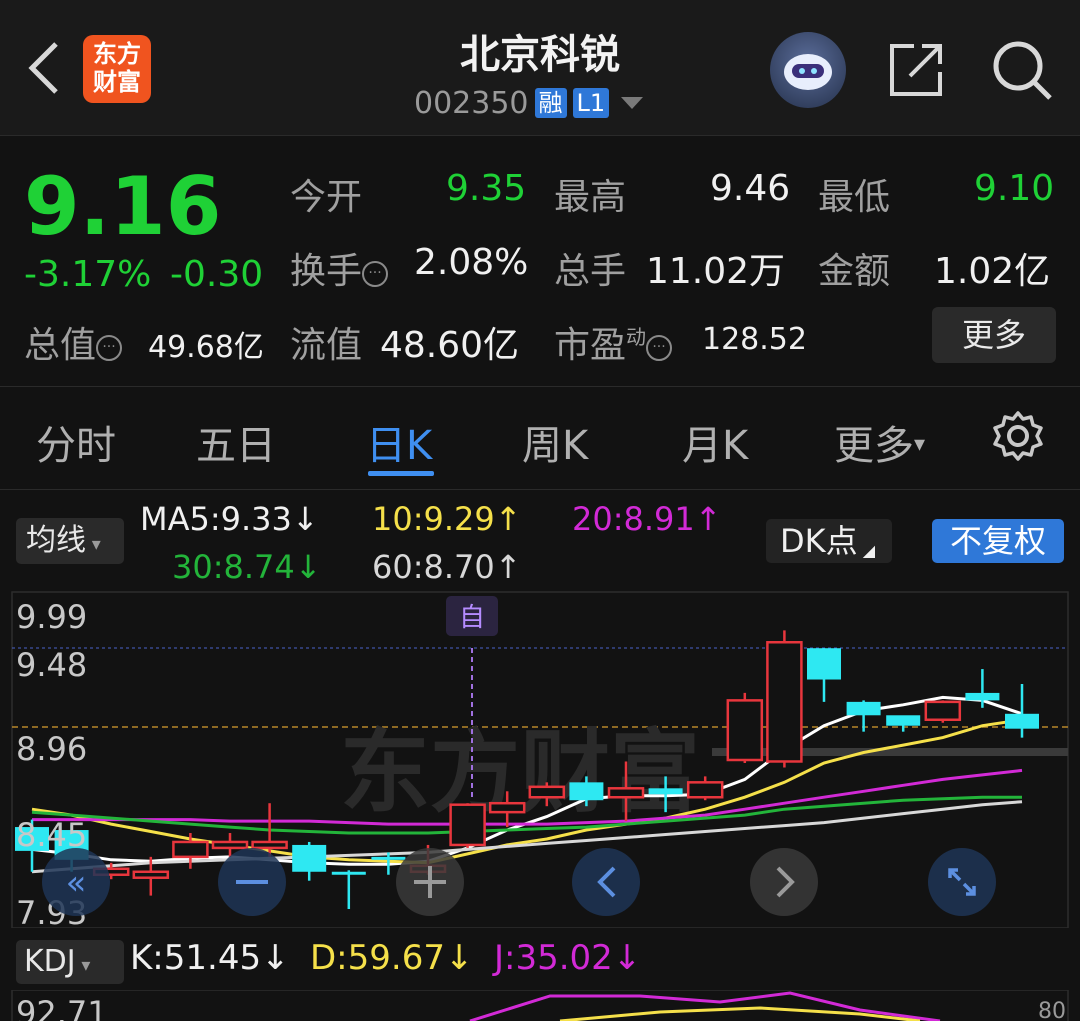  I want to click on open-value: 9.35, so click(486, 188).